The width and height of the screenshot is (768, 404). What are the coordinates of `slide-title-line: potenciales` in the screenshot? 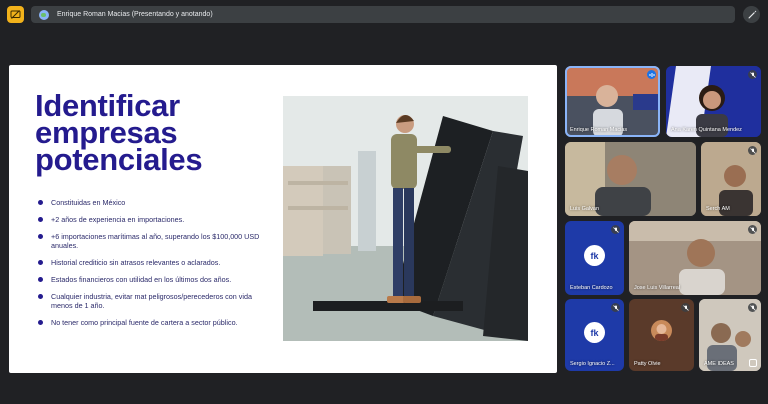 It's located at (119, 159).